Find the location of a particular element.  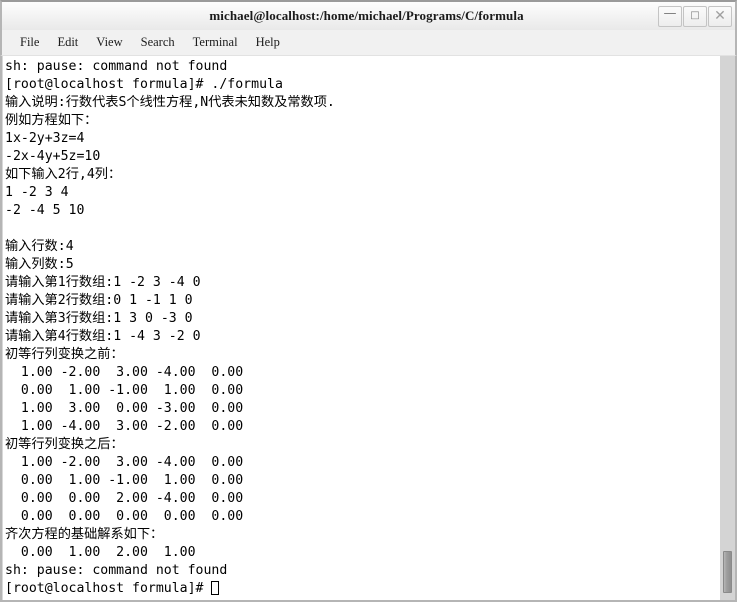

terminal-line: 1.00 3.00 0.00 -3.00 0.00 is located at coordinates (124, 408).